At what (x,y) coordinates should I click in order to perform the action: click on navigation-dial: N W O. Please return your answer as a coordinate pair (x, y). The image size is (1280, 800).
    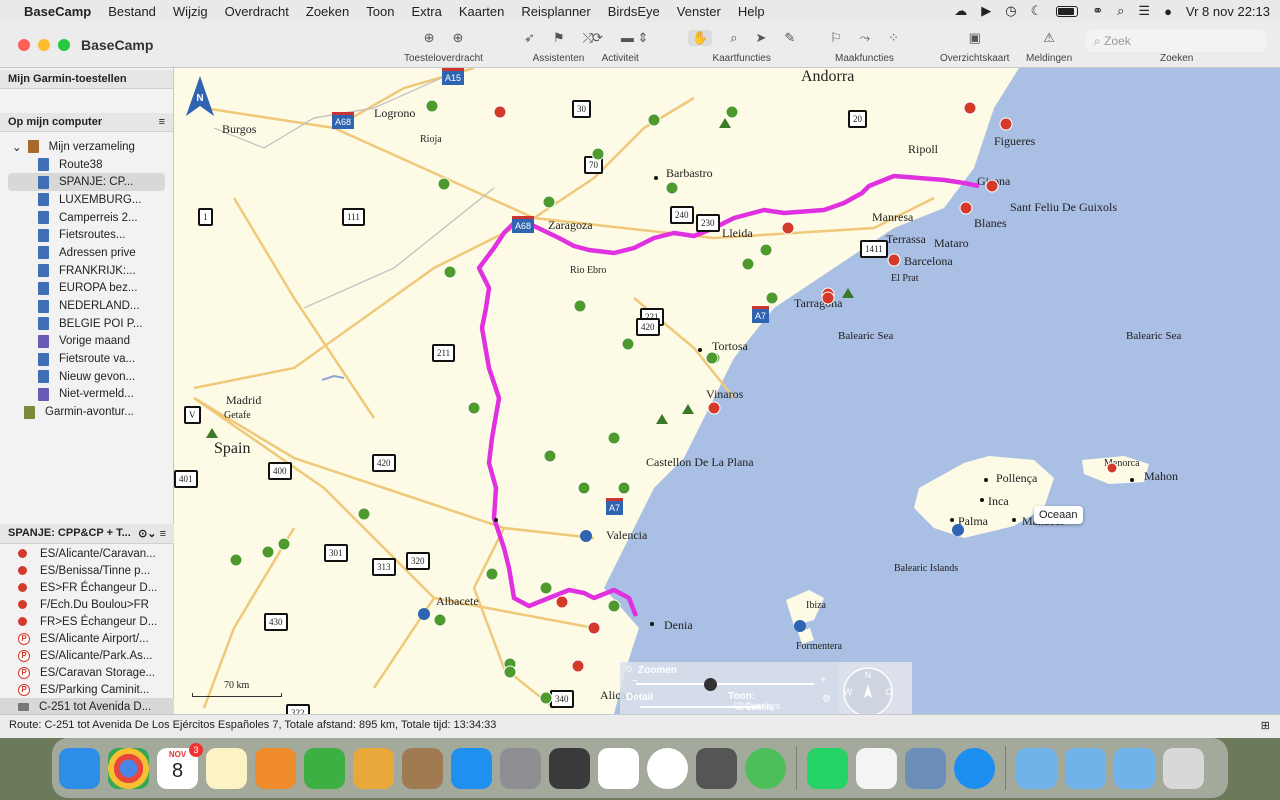
    Looking at the image, I should click on (875, 688).